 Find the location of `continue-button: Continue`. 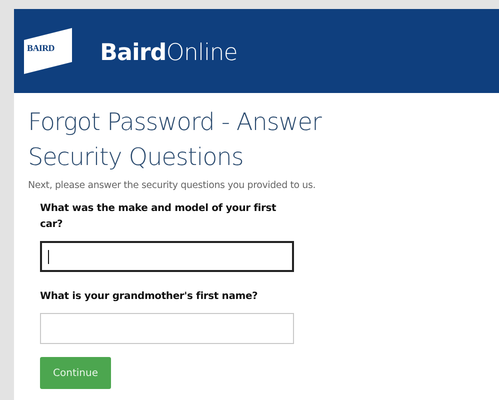

continue-button: Continue is located at coordinates (75, 373).